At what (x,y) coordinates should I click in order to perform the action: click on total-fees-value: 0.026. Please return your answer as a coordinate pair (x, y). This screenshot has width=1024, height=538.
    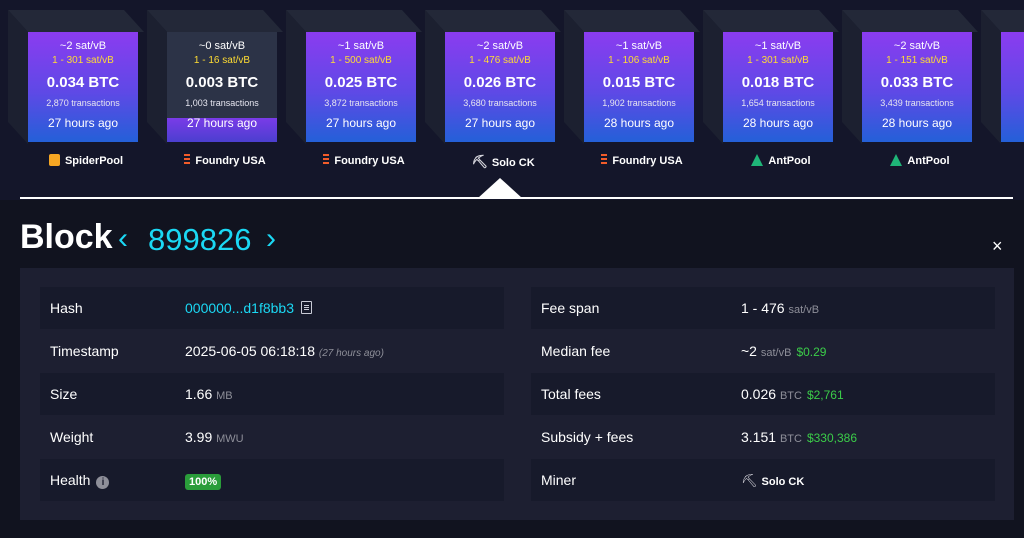
    Looking at the image, I should click on (759, 394).